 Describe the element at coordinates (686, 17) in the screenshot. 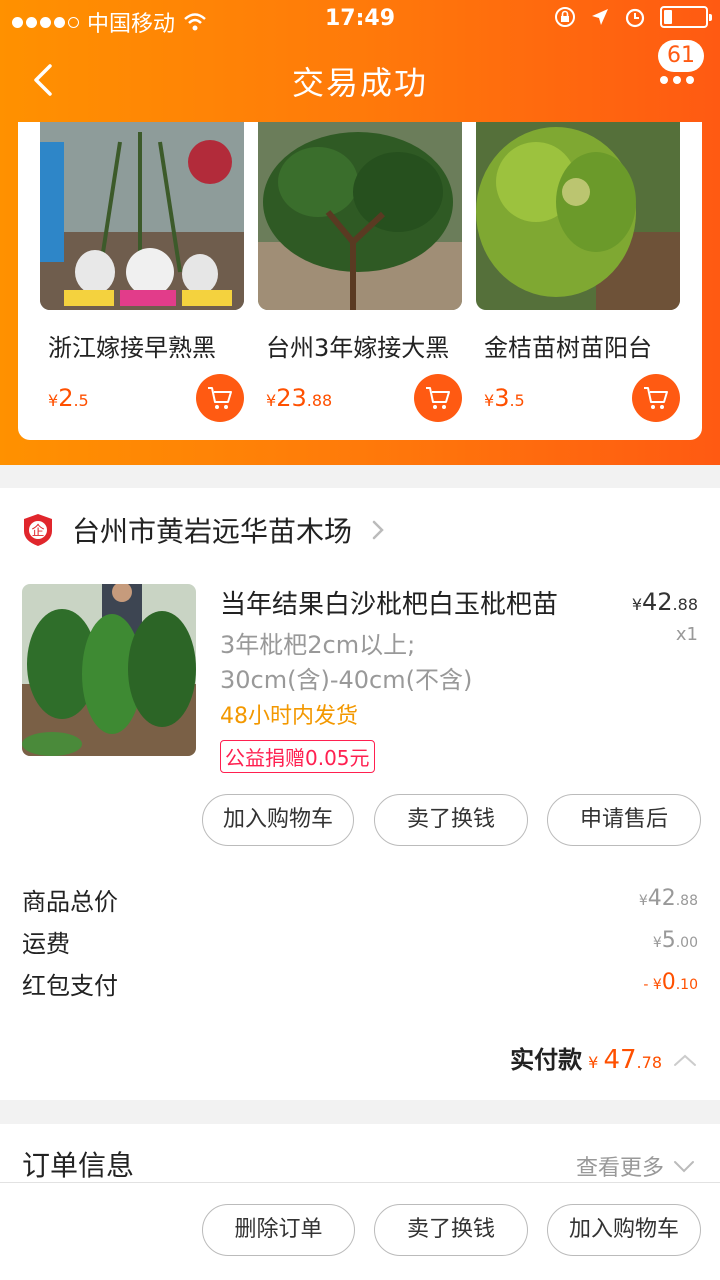

I see `battery-icon` at that location.